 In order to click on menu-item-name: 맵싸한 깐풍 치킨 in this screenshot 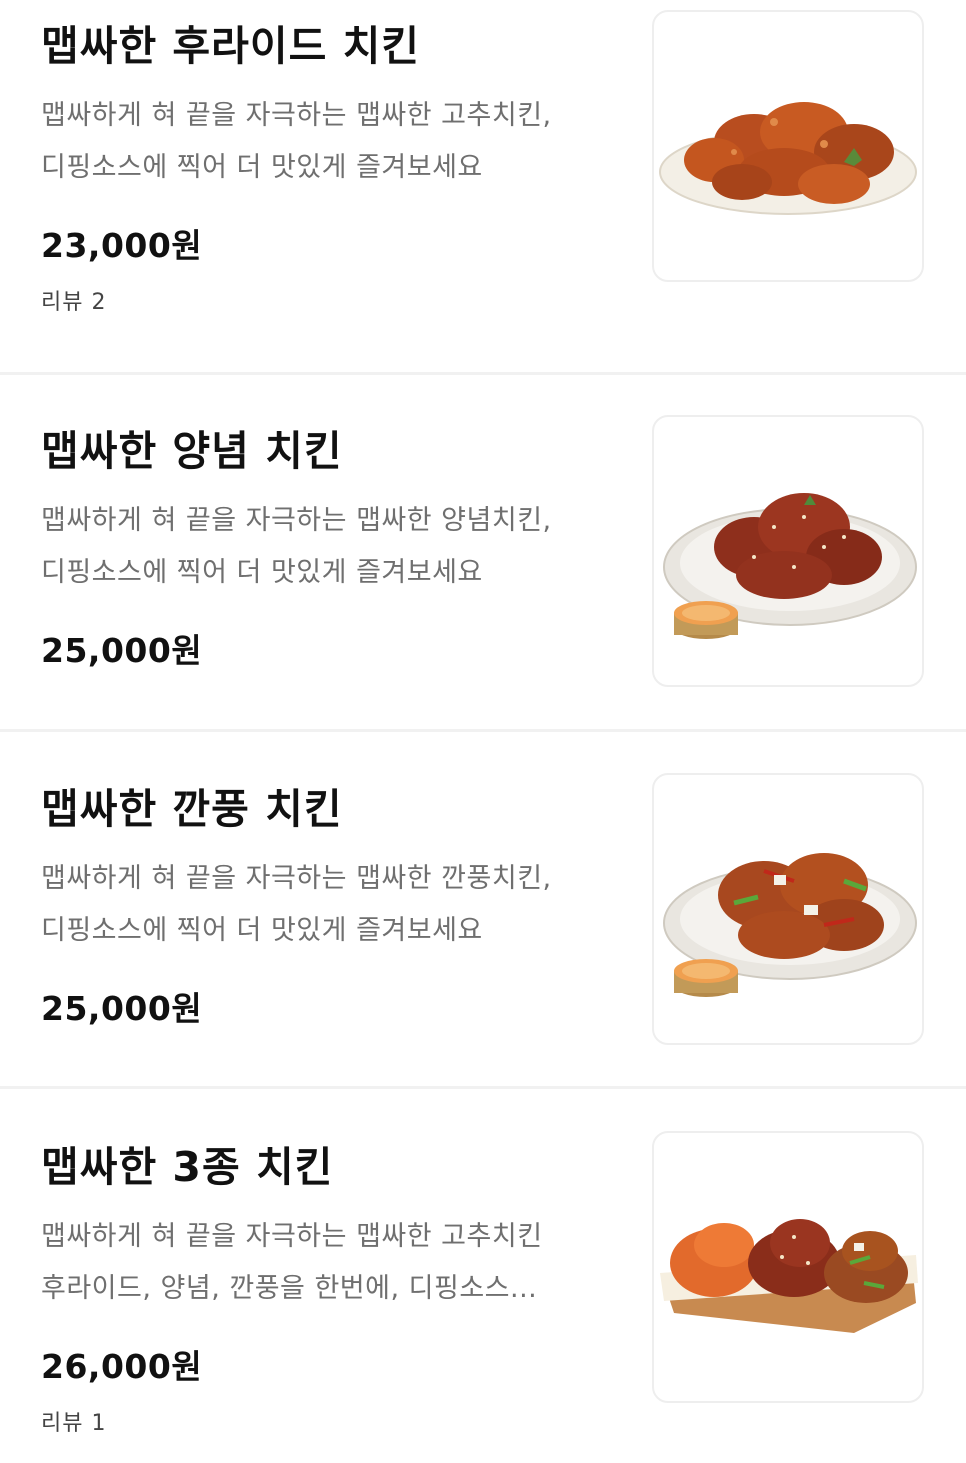, I will do `click(192, 809)`.